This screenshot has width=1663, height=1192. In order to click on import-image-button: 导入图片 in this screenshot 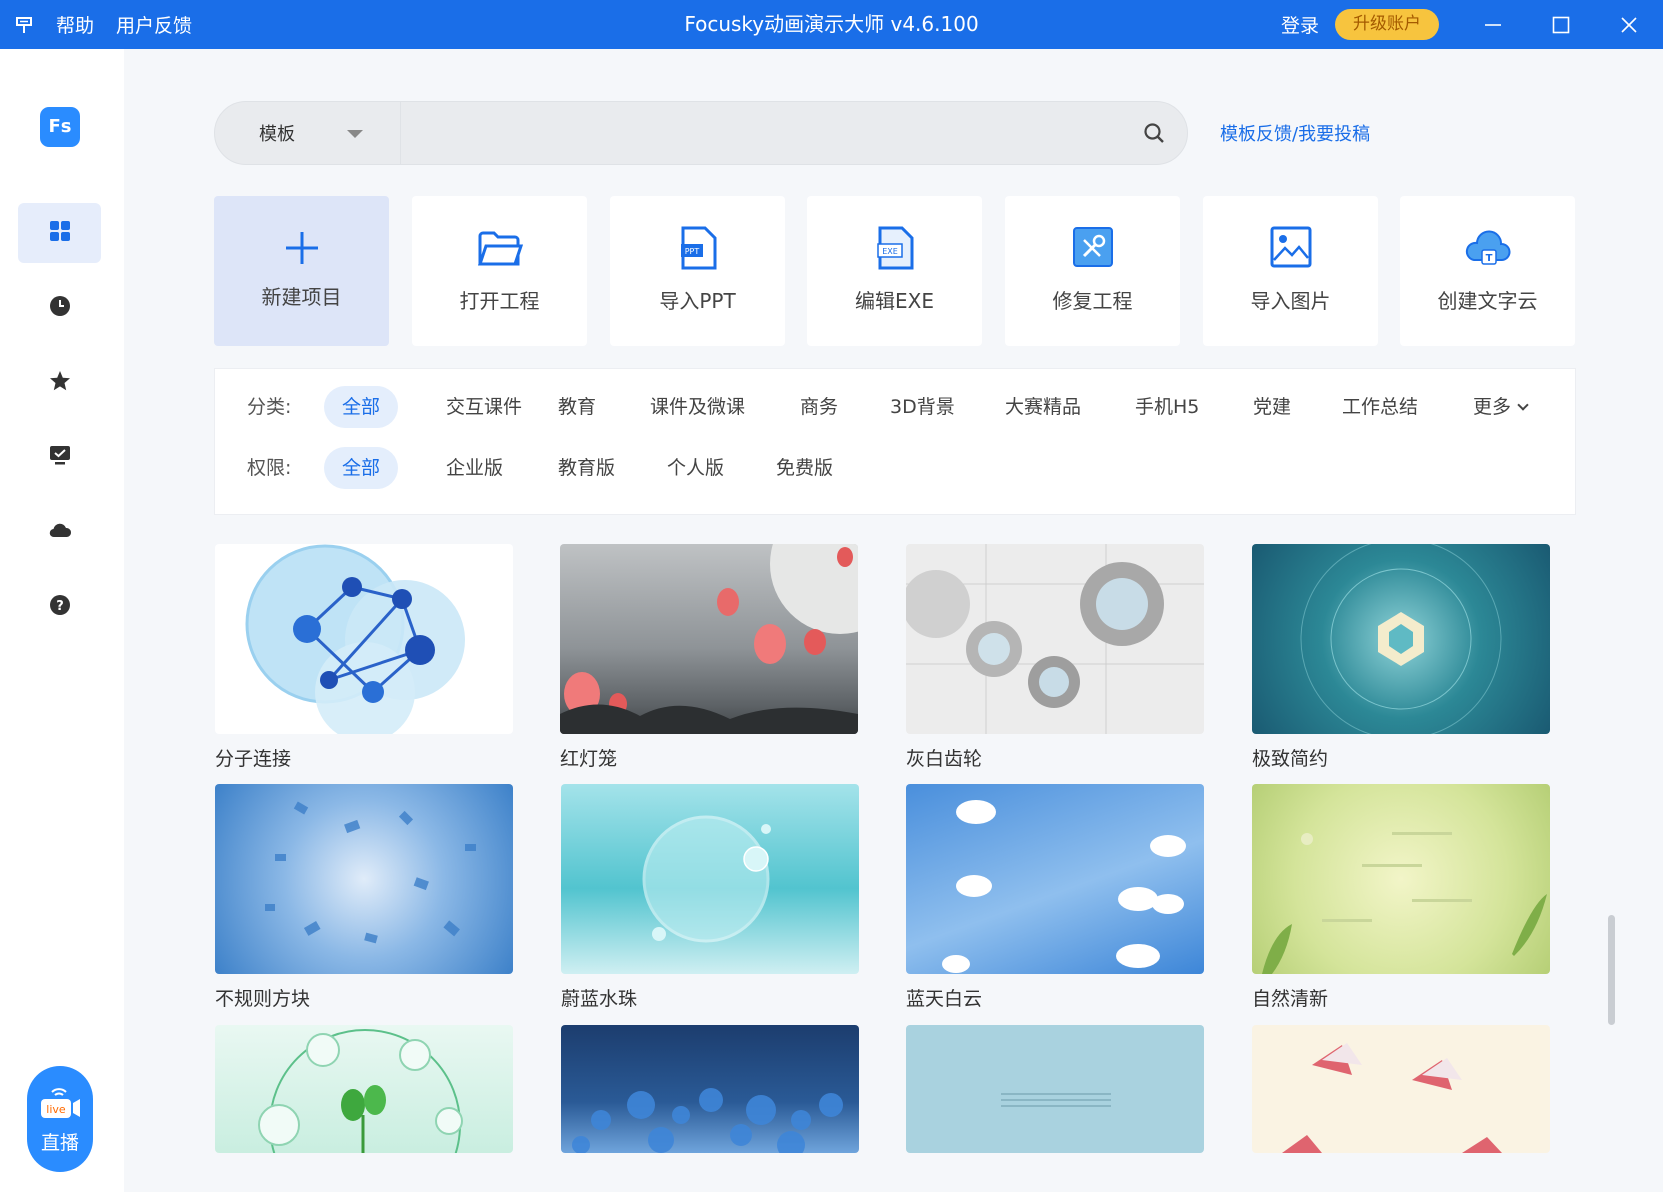, I will do `click(1290, 271)`.